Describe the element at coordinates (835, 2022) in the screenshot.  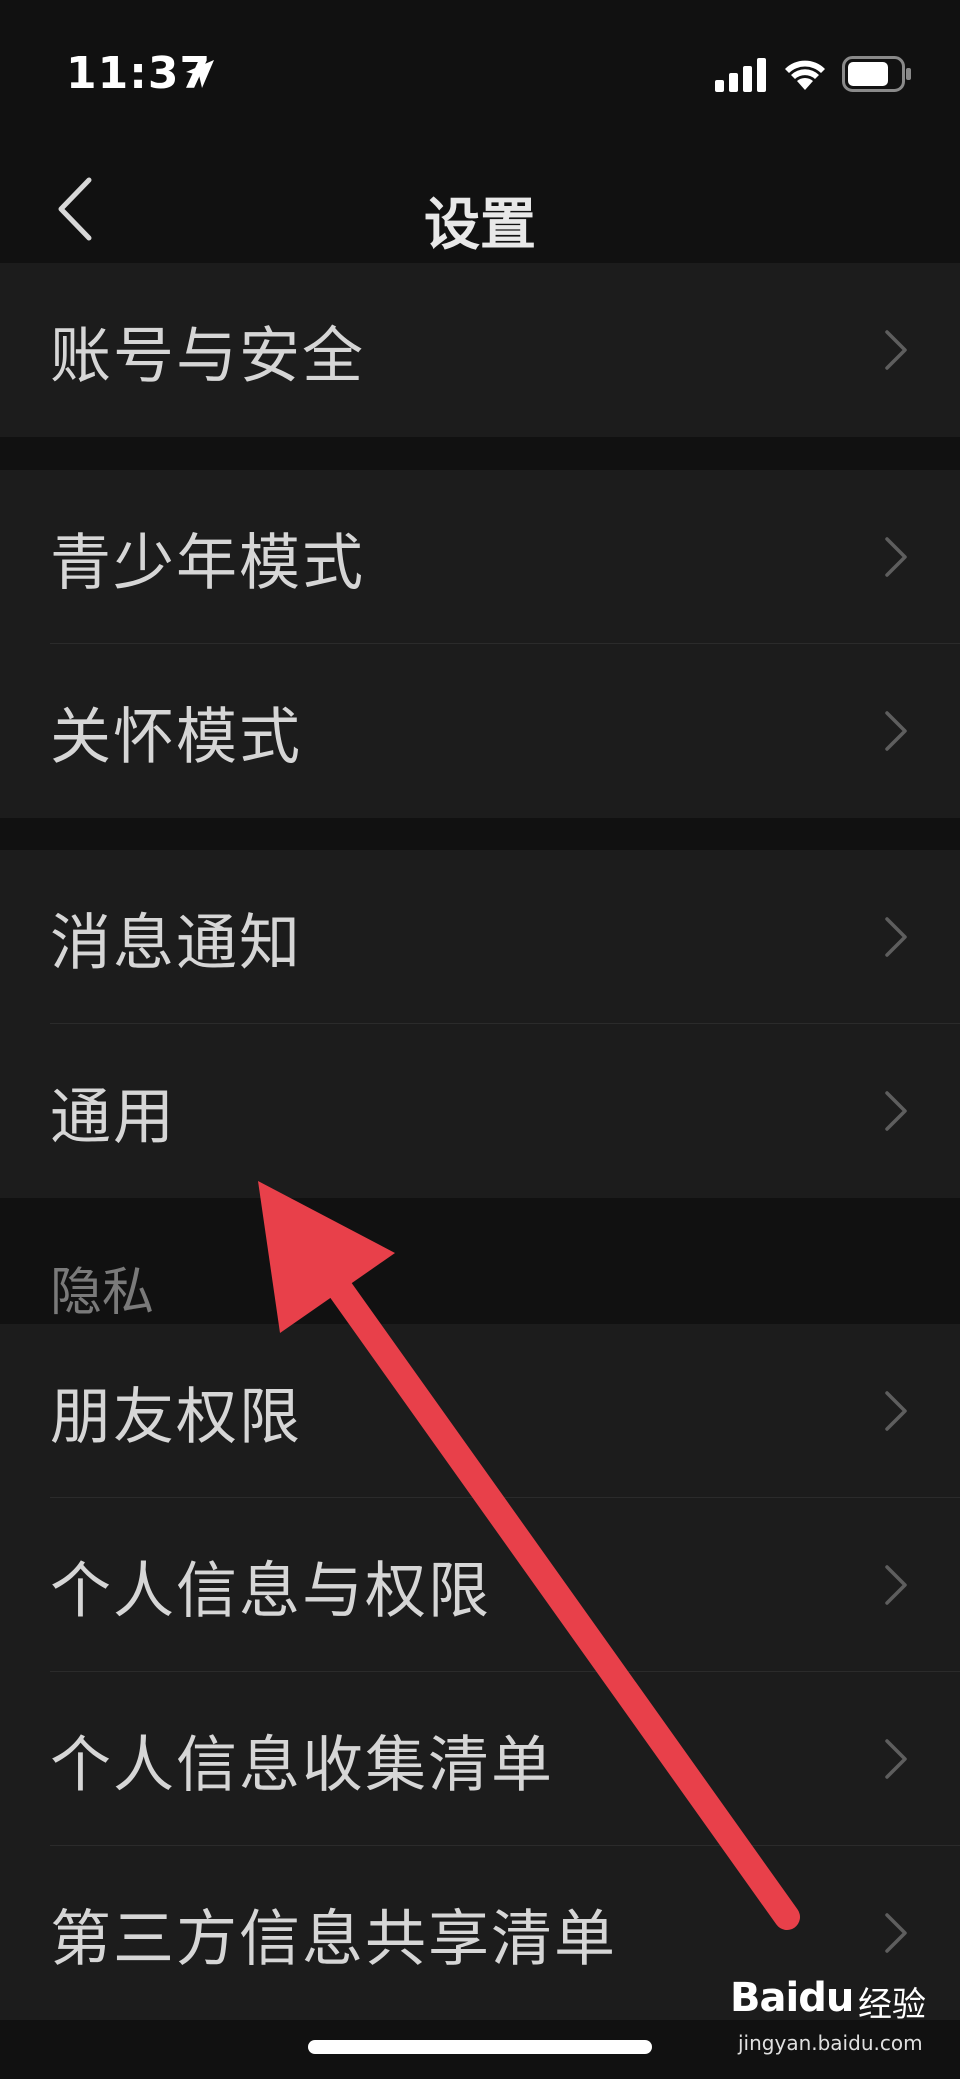
I see `baidu-watermark: Baidu 经验 jingyan.baidu.com` at that location.